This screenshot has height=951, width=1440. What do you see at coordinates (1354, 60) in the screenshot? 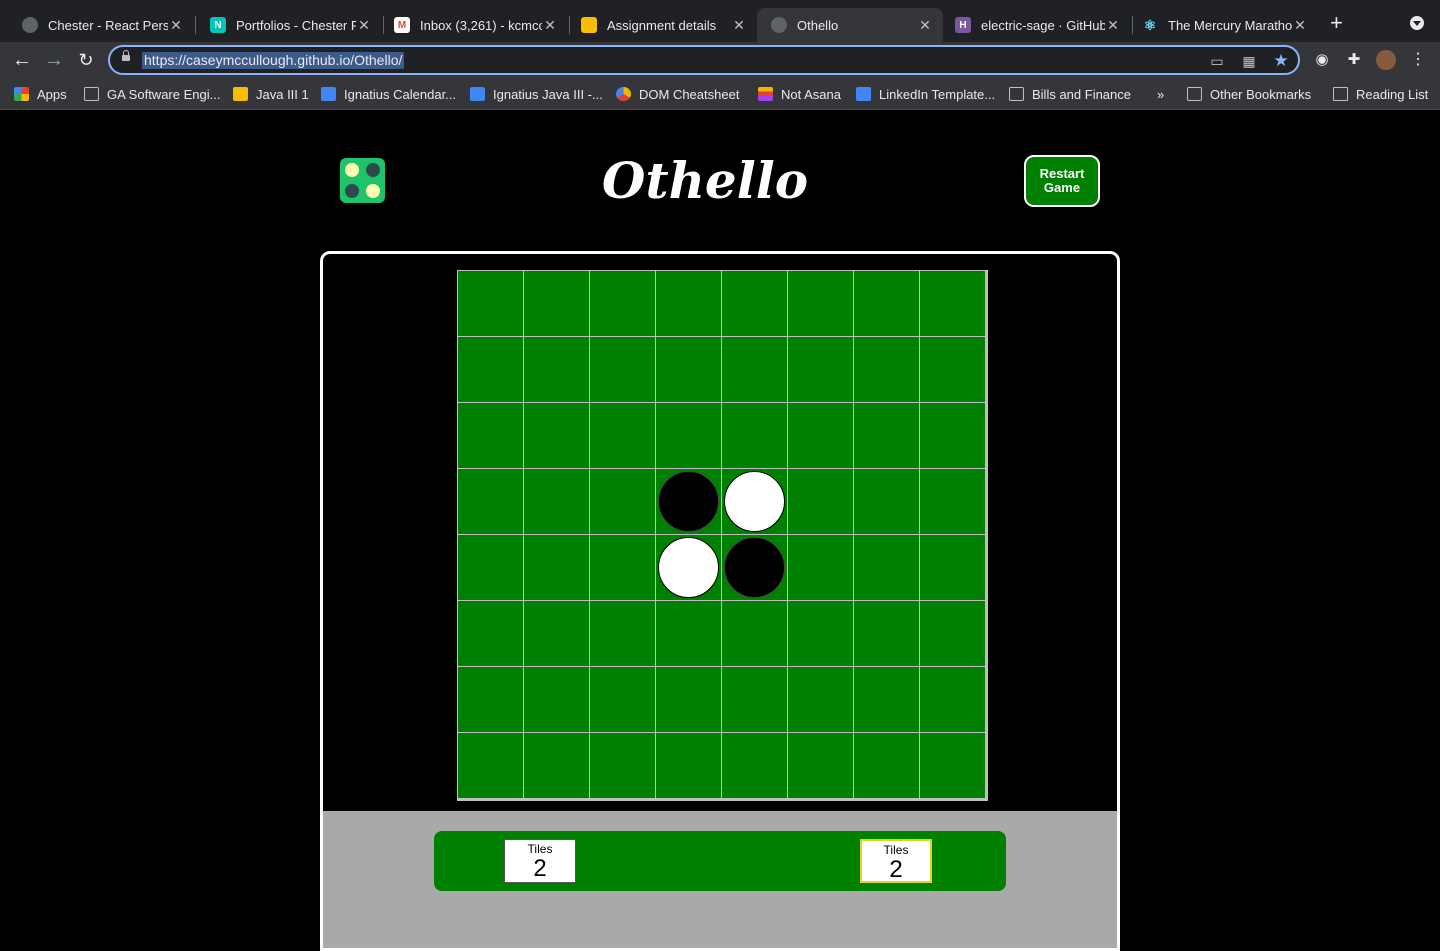
I see `puzzle-extensions-icon: ✚` at bounding box center [1354, 60].